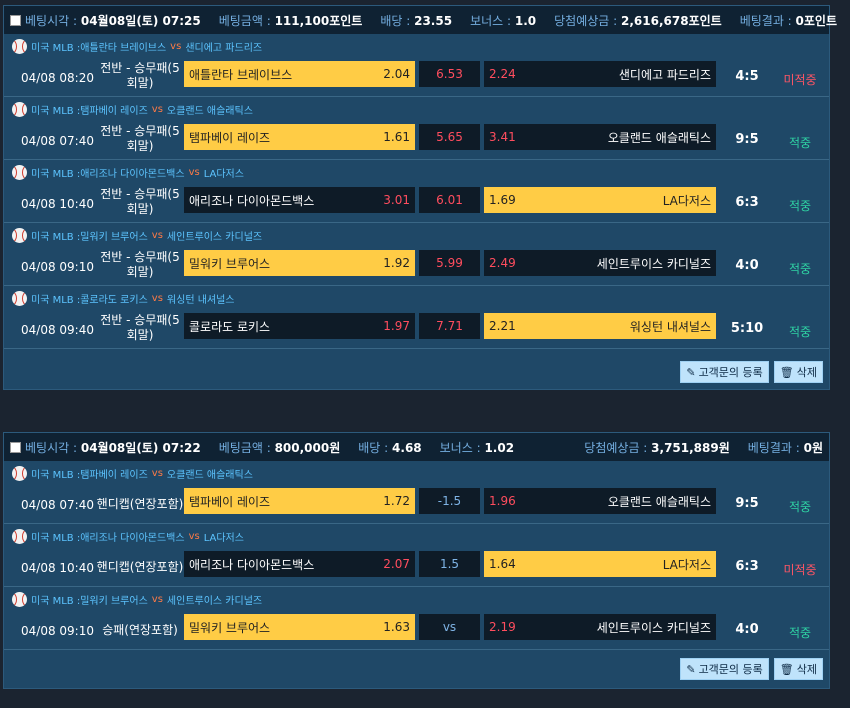 This screenshot has height=708, width=850. I want to click on draw-pick: 5.99, so click(449, 263).